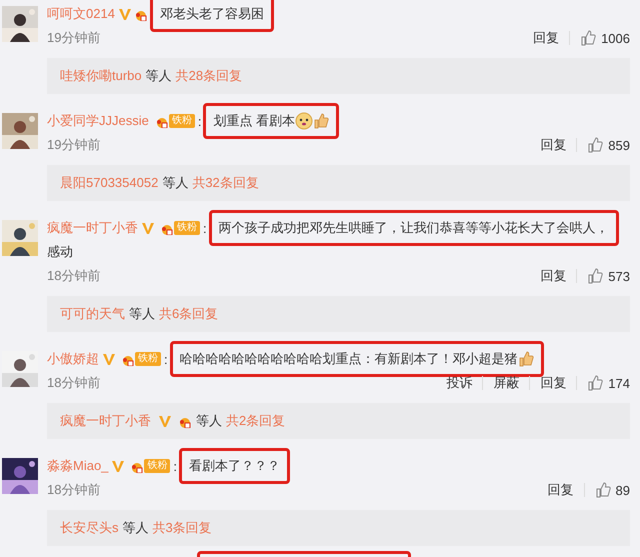 This screenshot has height=557, width=640. Describe the element at coordinates (413, 228) in the screenshot. I see `comment-text: 两个孩子成功把邓先生哄睡了，让我们恭喜等等小花长大了会哄人，` at that location.